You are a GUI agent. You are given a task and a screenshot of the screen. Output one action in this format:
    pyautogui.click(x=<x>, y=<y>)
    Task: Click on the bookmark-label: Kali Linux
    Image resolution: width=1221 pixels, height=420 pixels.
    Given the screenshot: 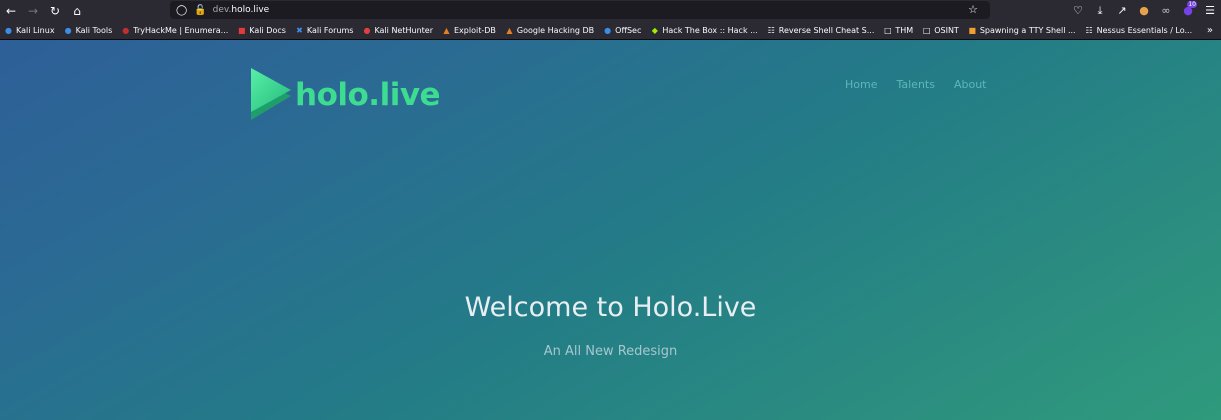 What is the action you would take?
    pyautogui.click(x=35, y=30)
    